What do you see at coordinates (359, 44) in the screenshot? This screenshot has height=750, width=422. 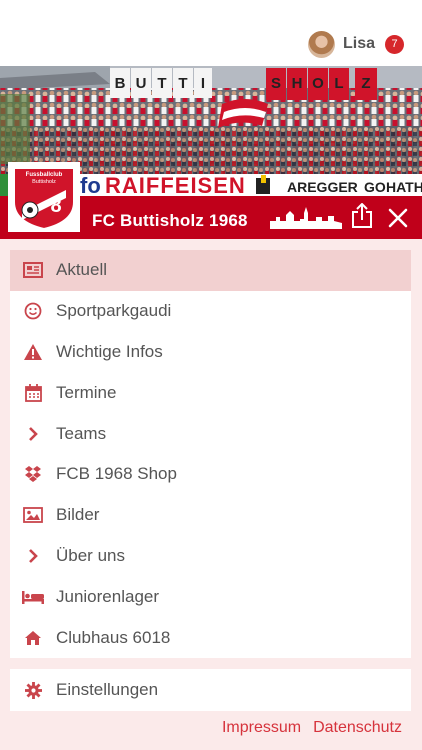 I see `user-name: Lisa` at bounding box center [359, 44].